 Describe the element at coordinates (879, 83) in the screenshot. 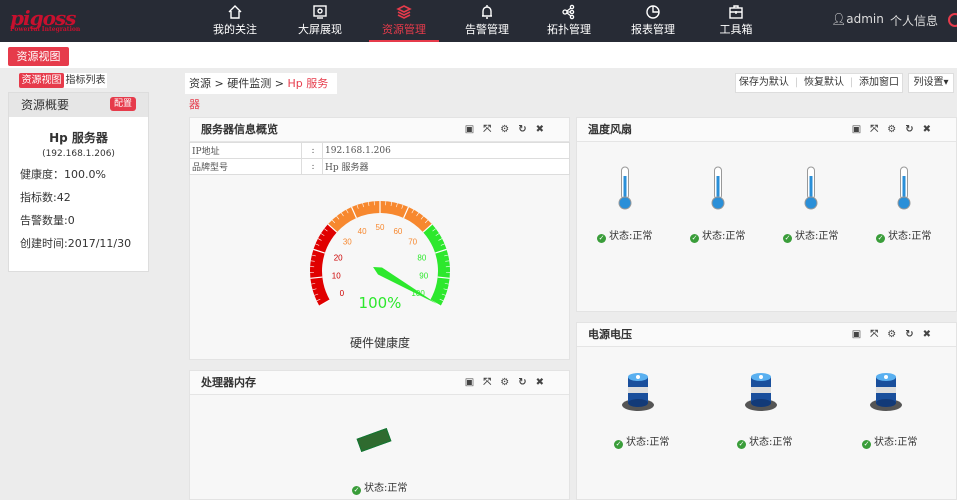

I see `add-window-button: 添加窗口` at that location.